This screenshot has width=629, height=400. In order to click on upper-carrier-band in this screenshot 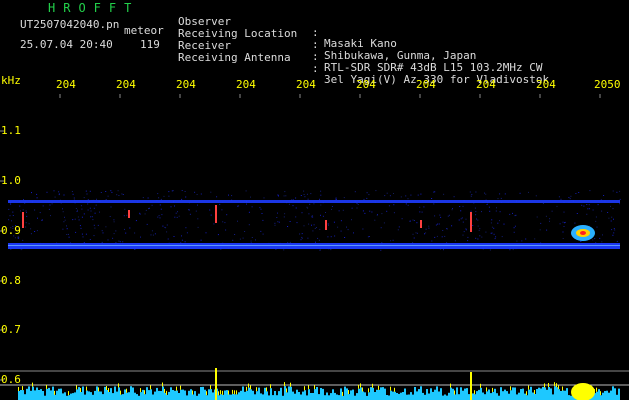, I will do `click(314, 201)`.